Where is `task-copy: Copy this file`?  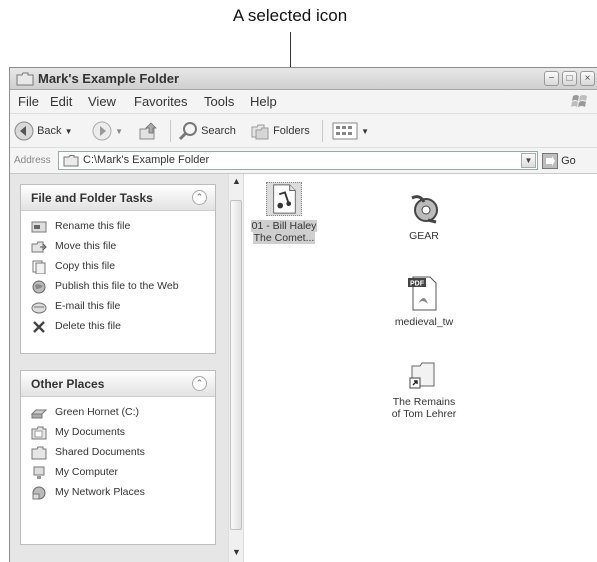 task-copy: Copy this file is located at coordinates (119, 267).